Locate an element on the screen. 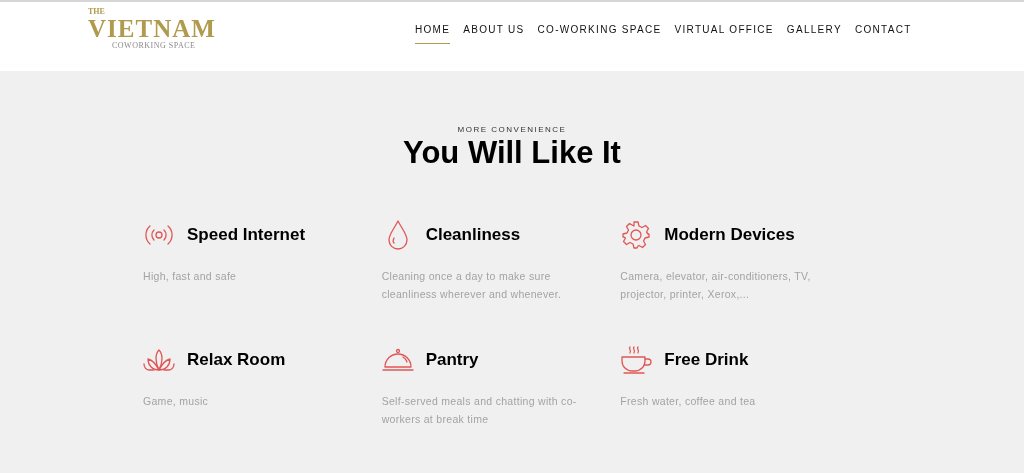 The height and width of the screenshot is (473, 1024). feature-title: Pantry is located at coordinates (452, 360).